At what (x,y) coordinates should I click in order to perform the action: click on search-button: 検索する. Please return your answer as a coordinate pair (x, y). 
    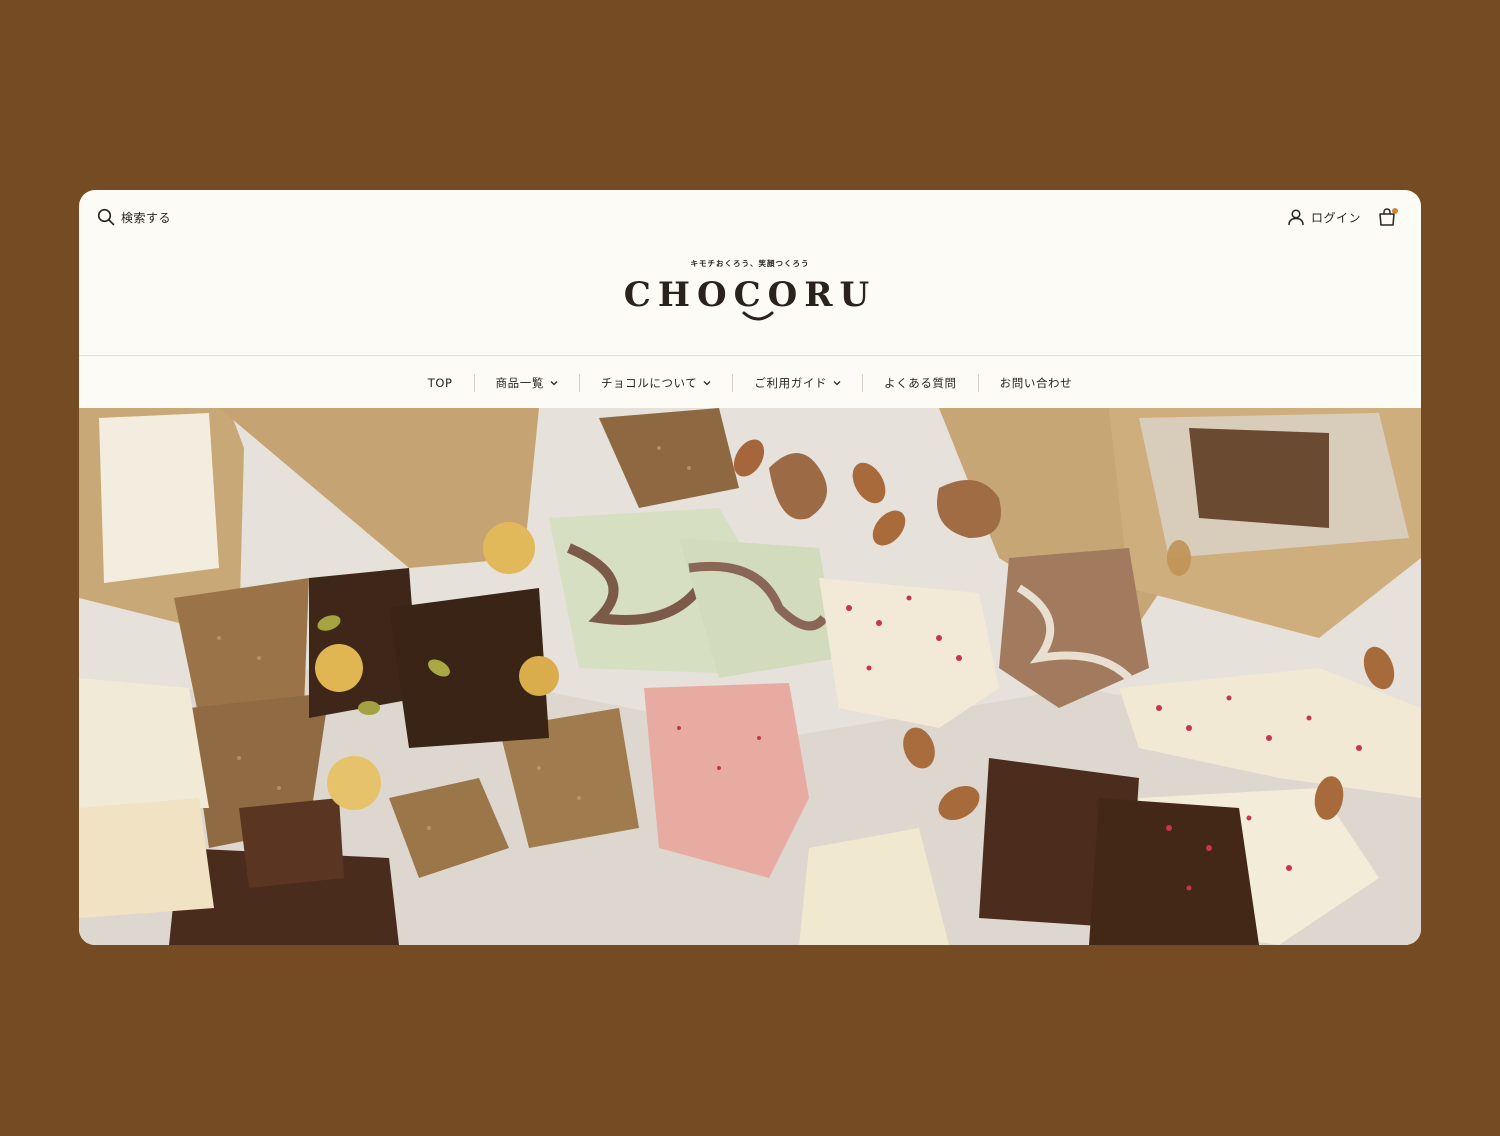
    Looking at the image, I should click on (134, 217).